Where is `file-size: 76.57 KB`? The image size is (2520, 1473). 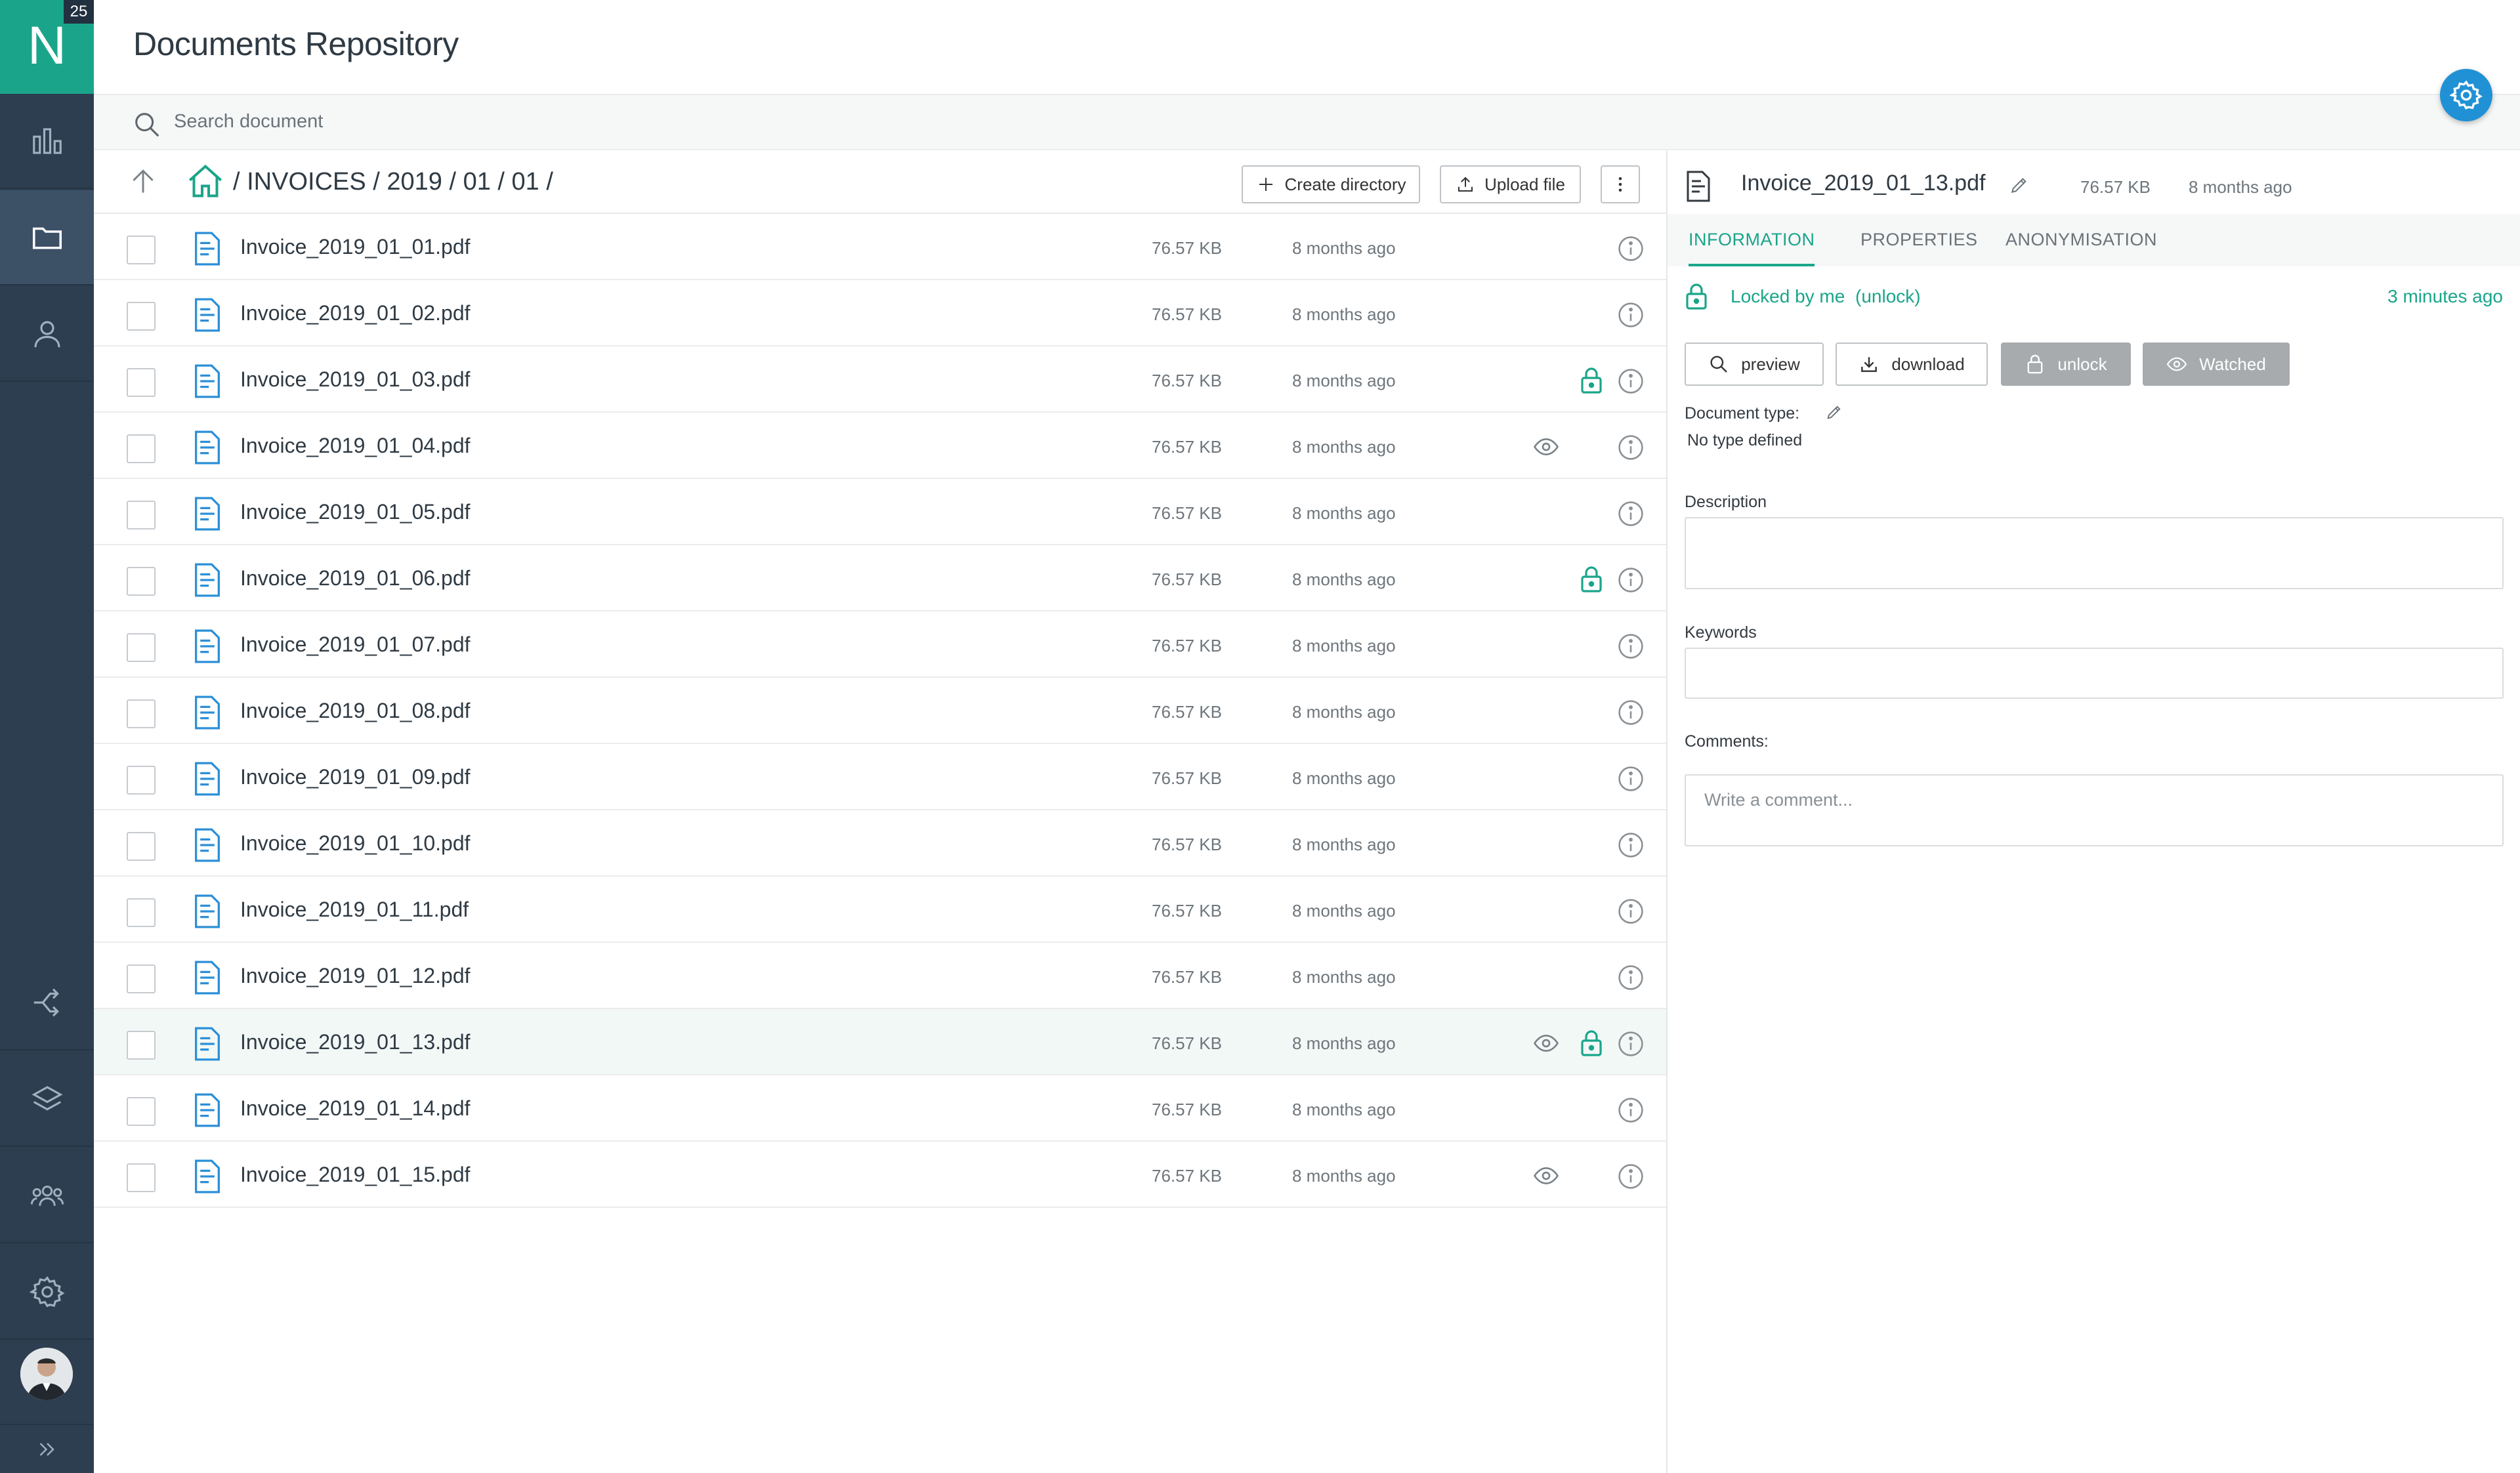
file-size: 76.57 KB is located at coordinates (1187, 1176).